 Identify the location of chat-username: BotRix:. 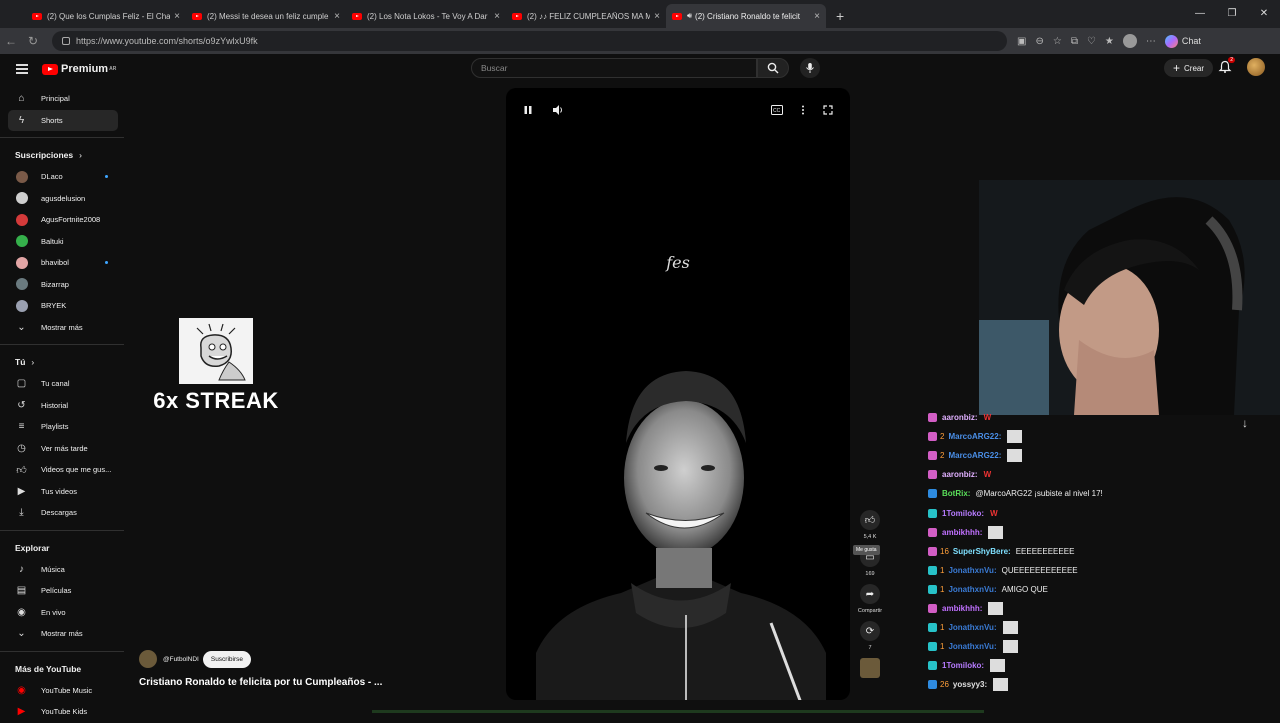
(956, 493).